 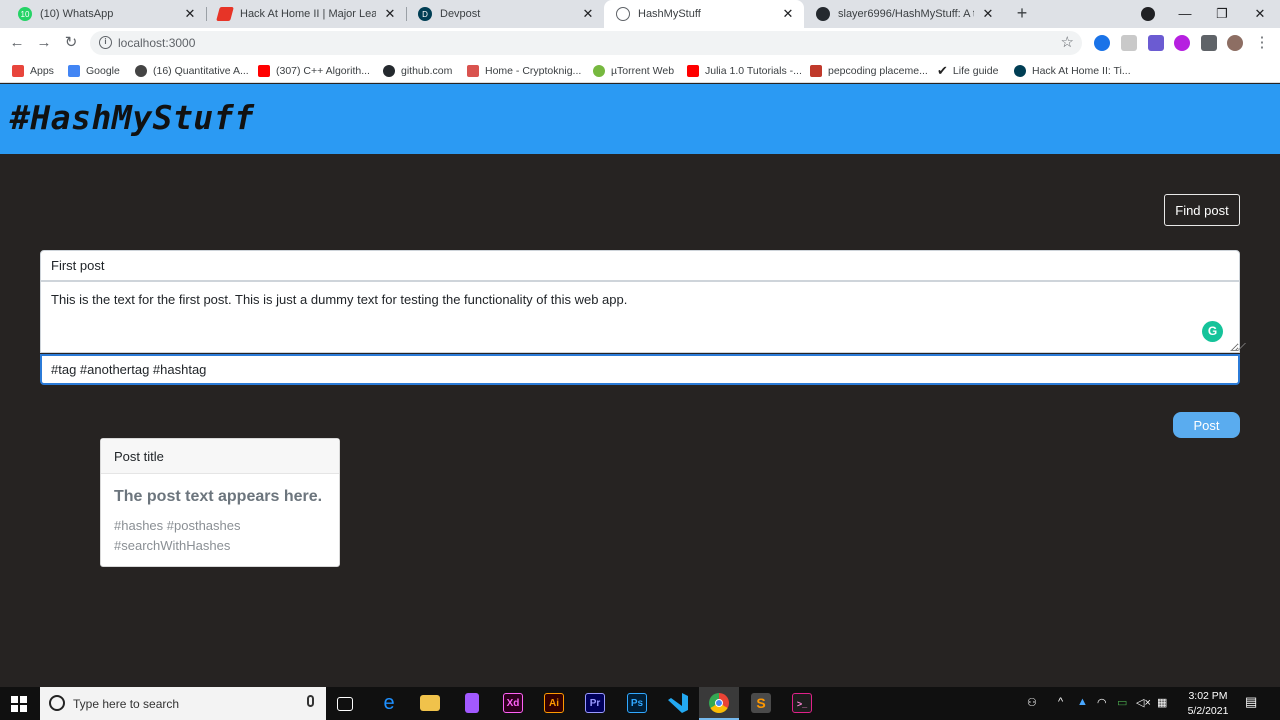 What do you see at coordinates (105, 42) in the screenshot?
I see `info-icon: i` at bounding box center [105, 42].